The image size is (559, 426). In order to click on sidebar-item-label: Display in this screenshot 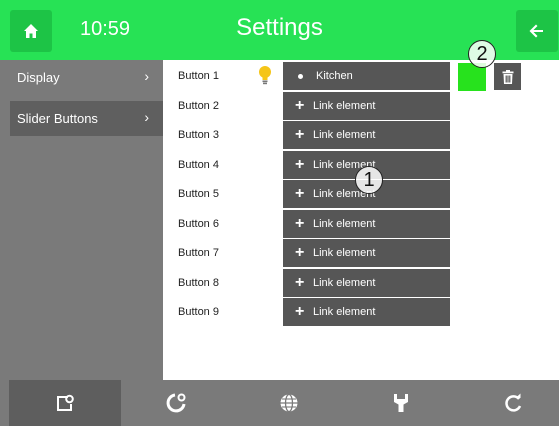, I will do `click(38, 77)`.